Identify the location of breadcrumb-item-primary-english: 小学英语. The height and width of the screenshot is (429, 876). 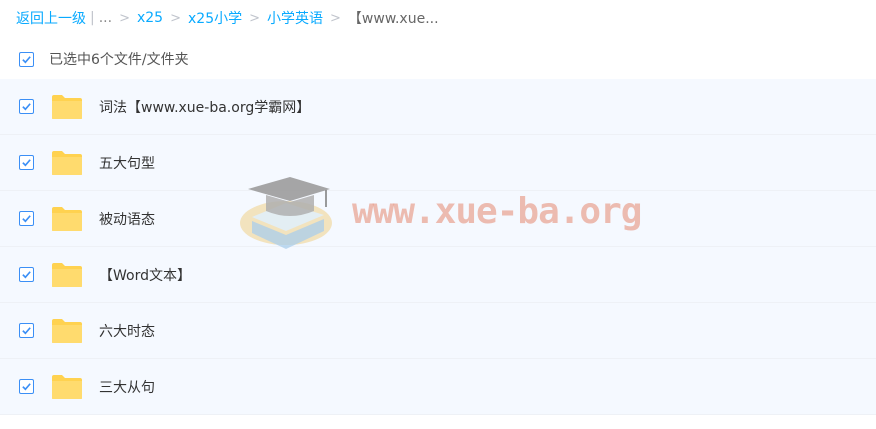
(295, 18).